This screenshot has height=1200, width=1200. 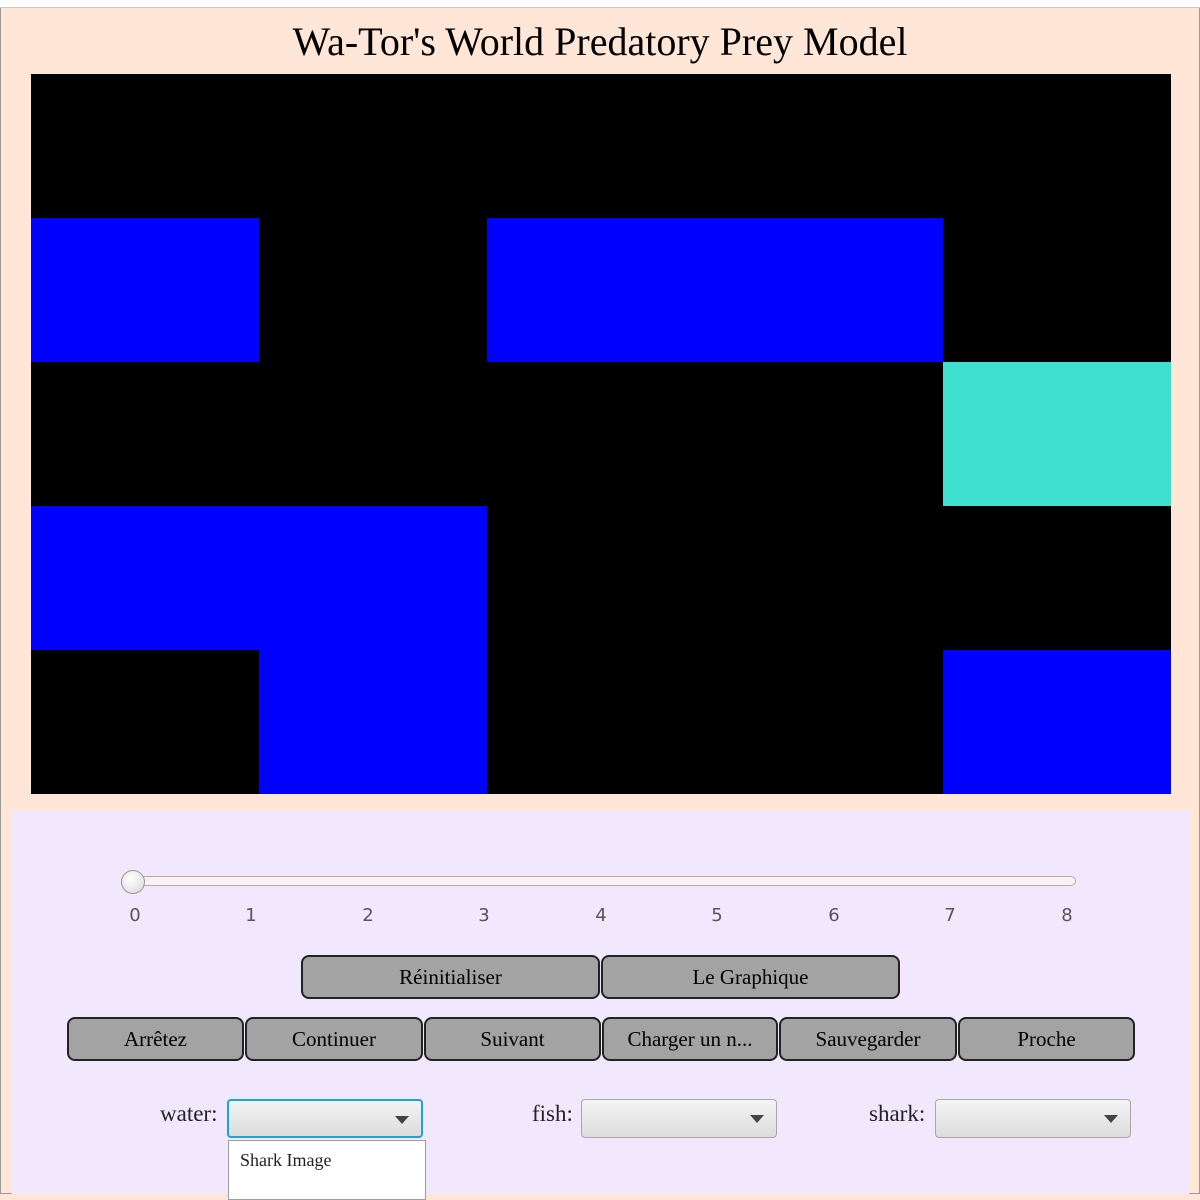 I want to click on slider-thumb, so click(x=133, y=882).